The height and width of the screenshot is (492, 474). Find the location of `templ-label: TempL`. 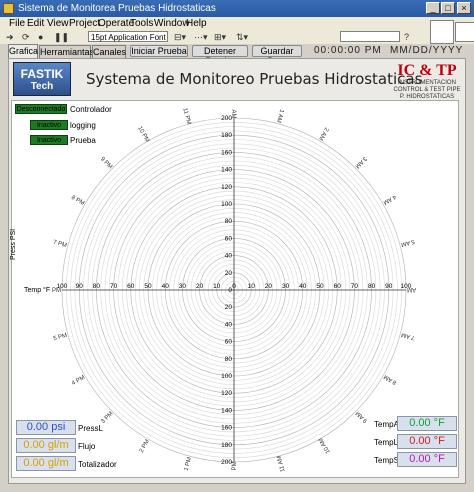

templ-label: TempL is located at coordinates (386, 442).